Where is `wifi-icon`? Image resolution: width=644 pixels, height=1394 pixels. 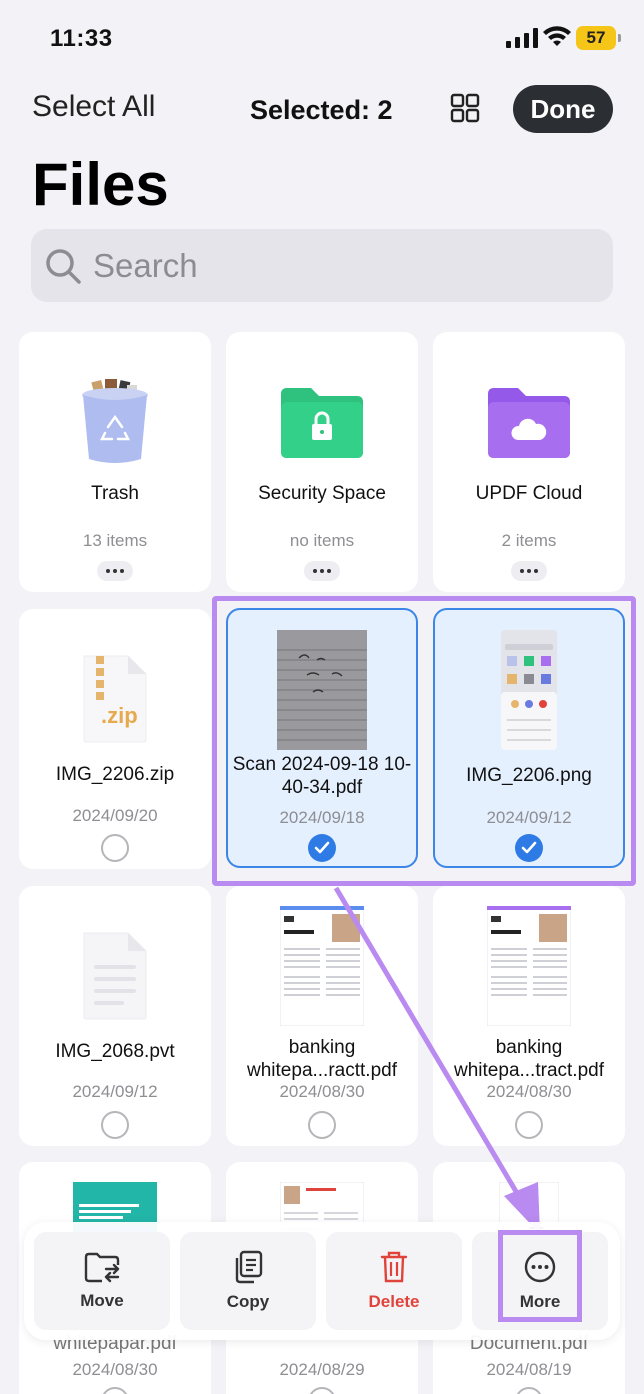
wifi-icon is located at coordinates (557, 36).